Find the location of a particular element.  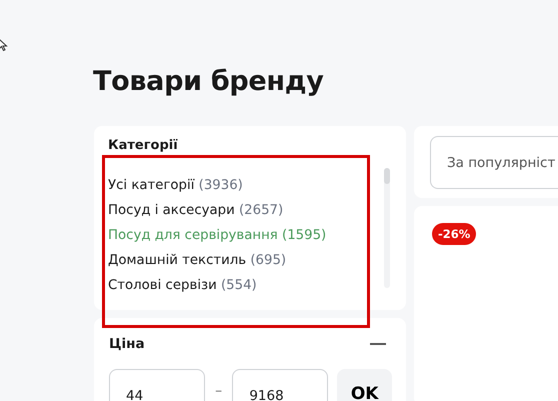

ok-button: OK is located at coordinates (364, 385).